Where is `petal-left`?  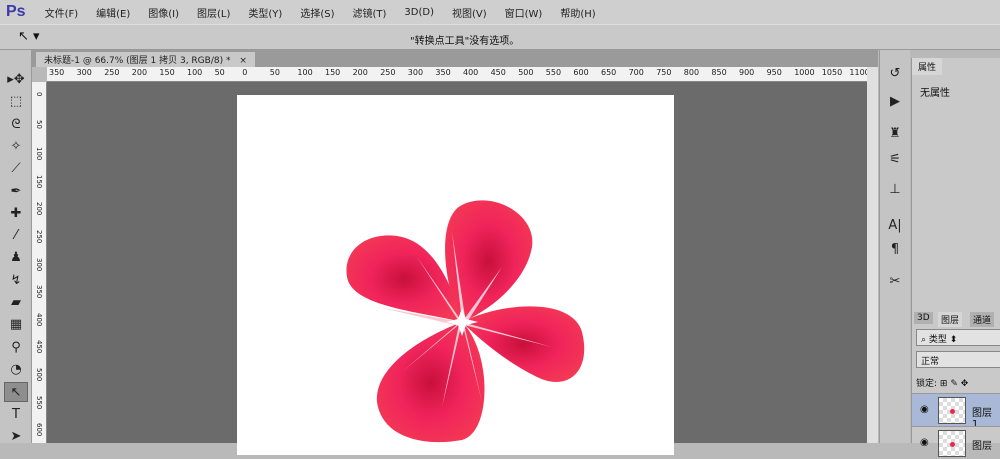
petal-left is located at coordinates (404, 278).